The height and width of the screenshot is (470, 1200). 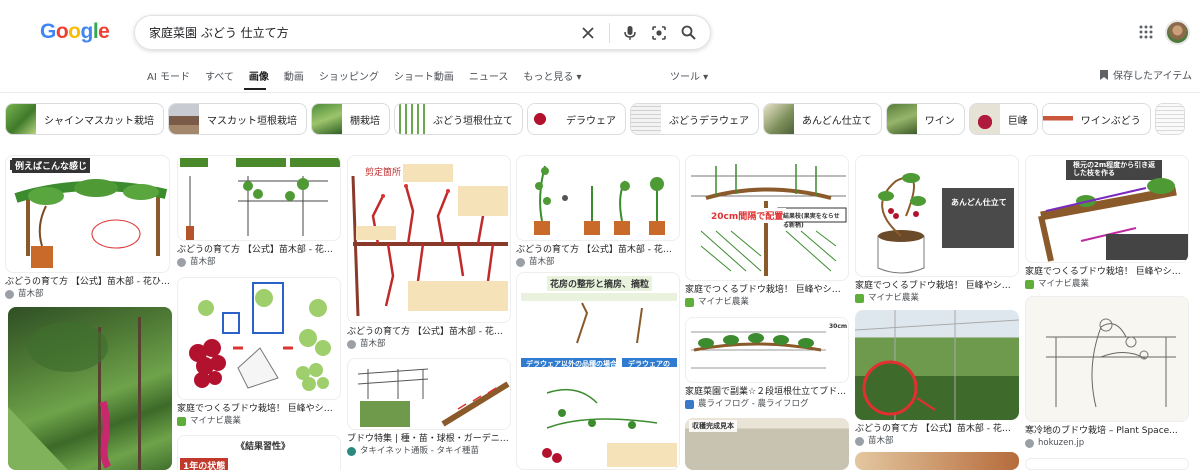 What do you see at coordinates (630, 33) in the screenshot?
I see `mic-icon` at bounding box center [630, 33].